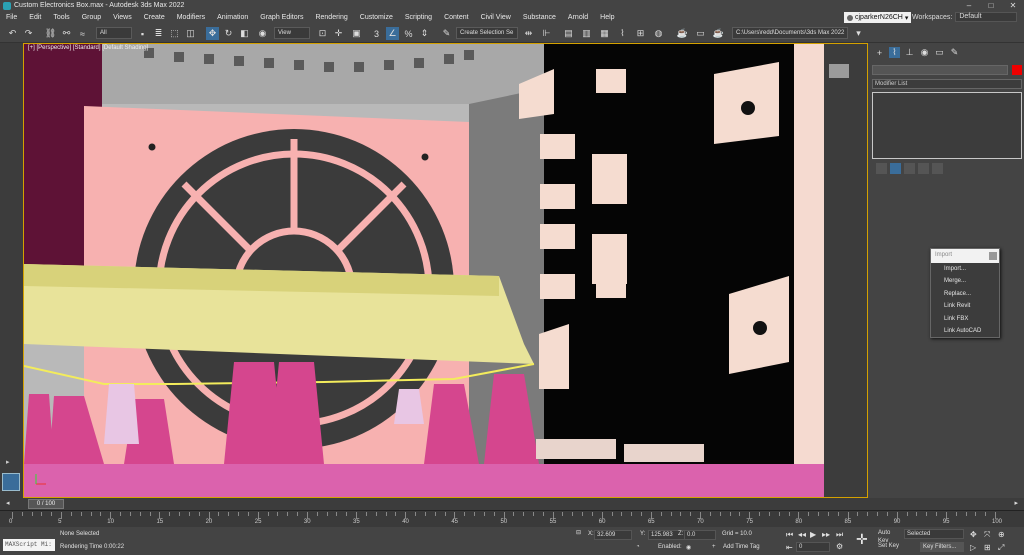 This screenshot has height=555, width=1024. What do you see at coordinates (50, 33) in the screenshot?
I see `link-icon: ⛓` at bounding box center [50, 33].